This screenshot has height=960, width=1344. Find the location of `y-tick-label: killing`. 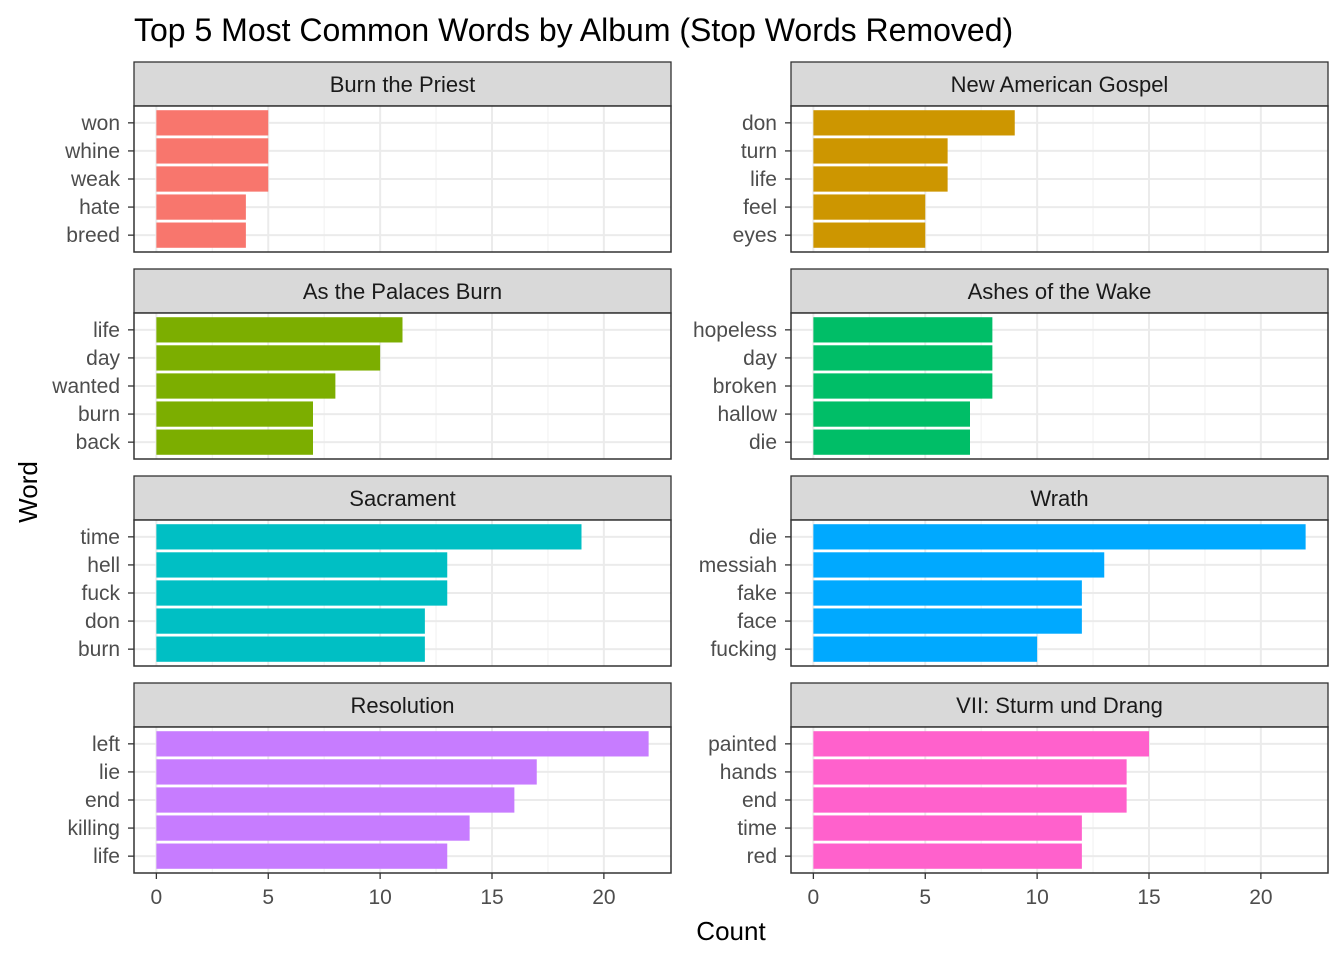

y-tick-label: killing is located at coordinates (93, 828).